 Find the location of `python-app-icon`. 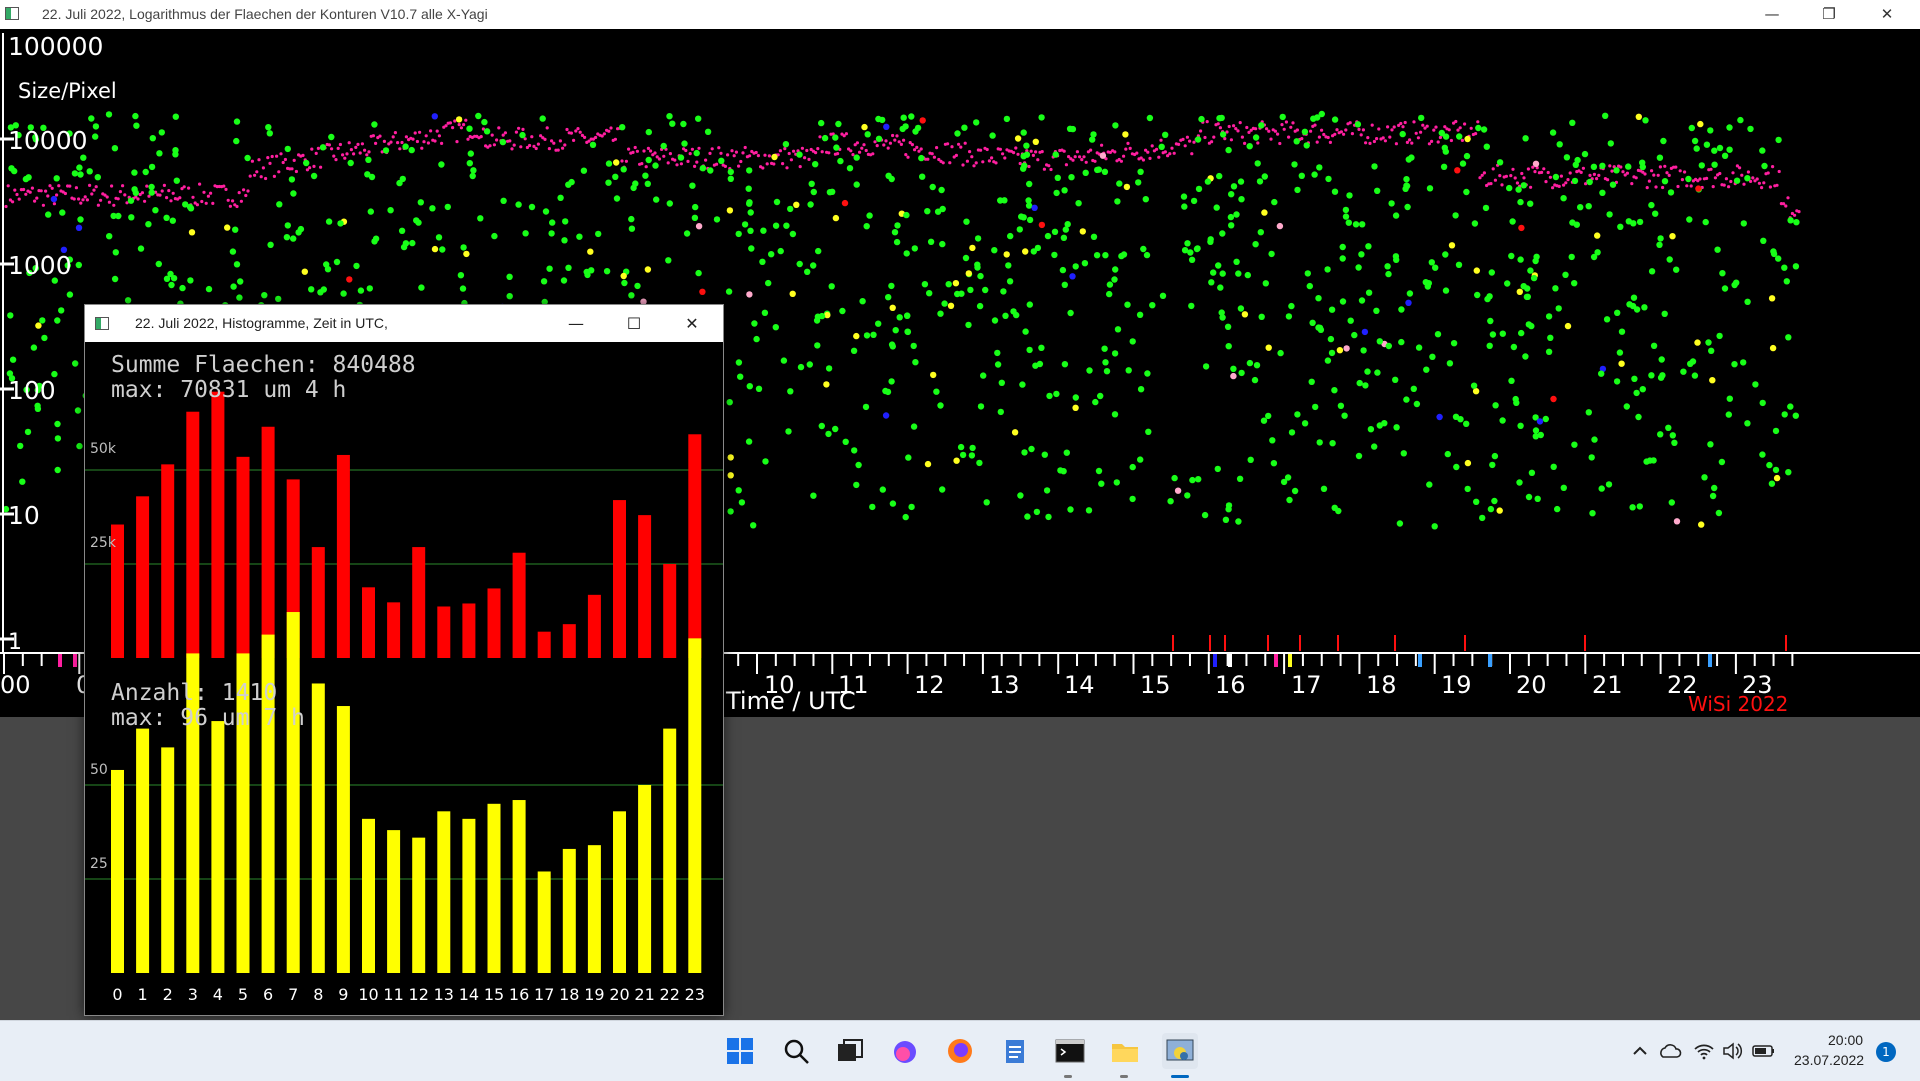

python-app-icon is located at coordinates (1180, 1051).